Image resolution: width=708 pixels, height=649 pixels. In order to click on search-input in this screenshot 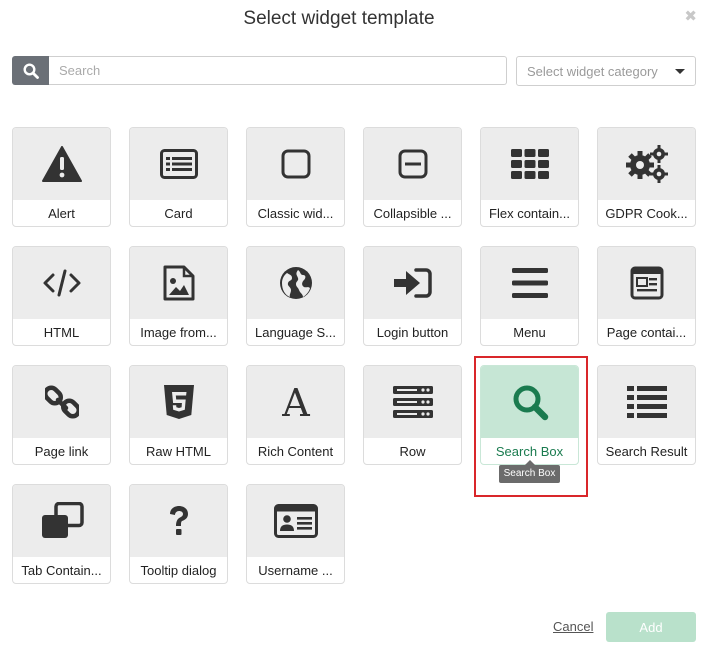, I will do `click(278, 70)`.